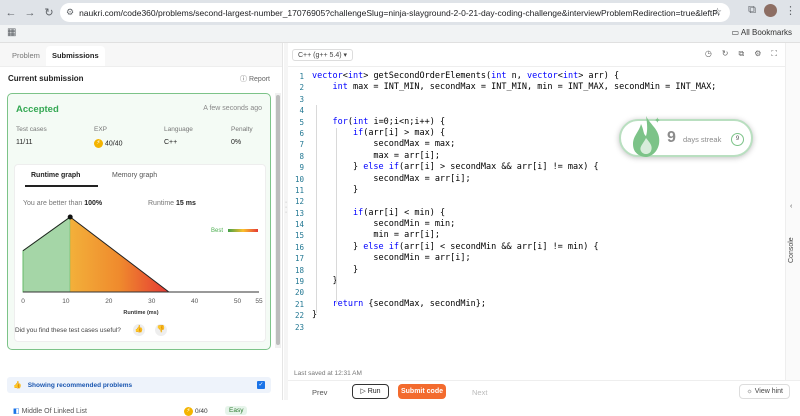 The width and height of the screenshot is (800, 416). Describe the element at coordinates (422, 391) in the screenshot. I see `submit-code-button: Submit code` at that location.